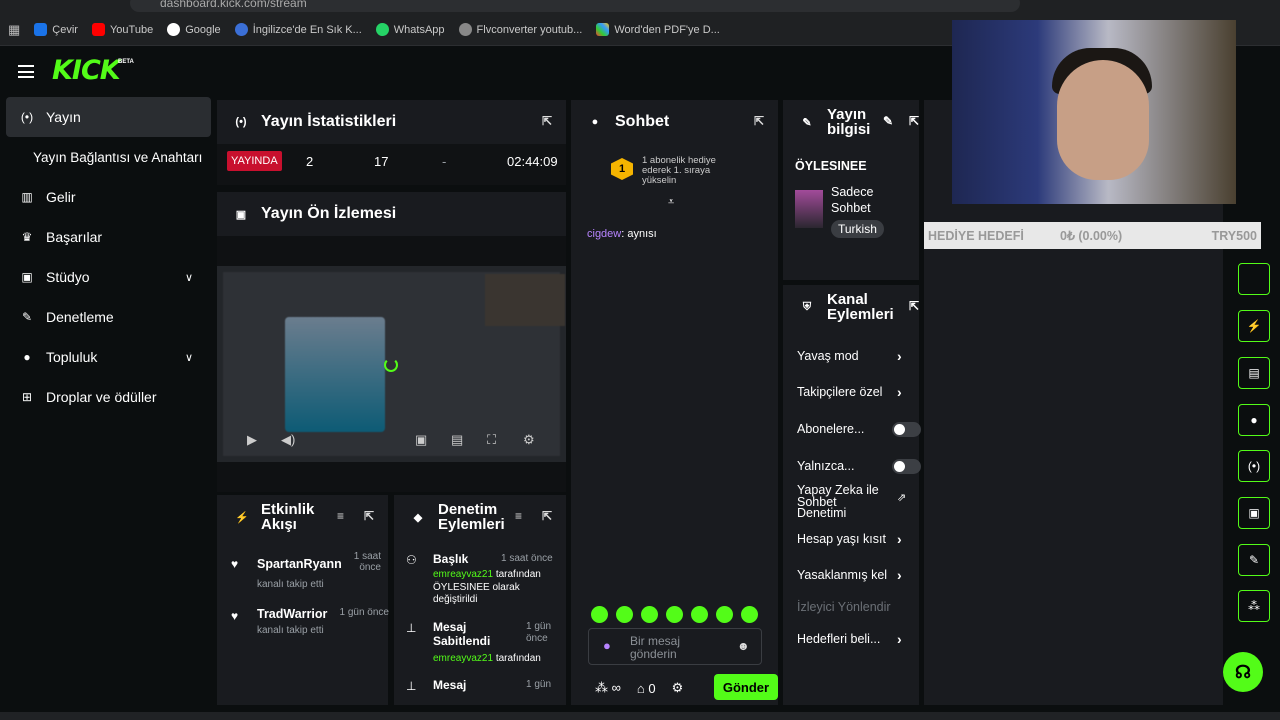 This screenshot has width=1280, height=720. What do you see at coordinates (852, 392) in the screenshot?
I see `followers-only-row: Takipçilere özel ›` at bounding box center [852, 392].